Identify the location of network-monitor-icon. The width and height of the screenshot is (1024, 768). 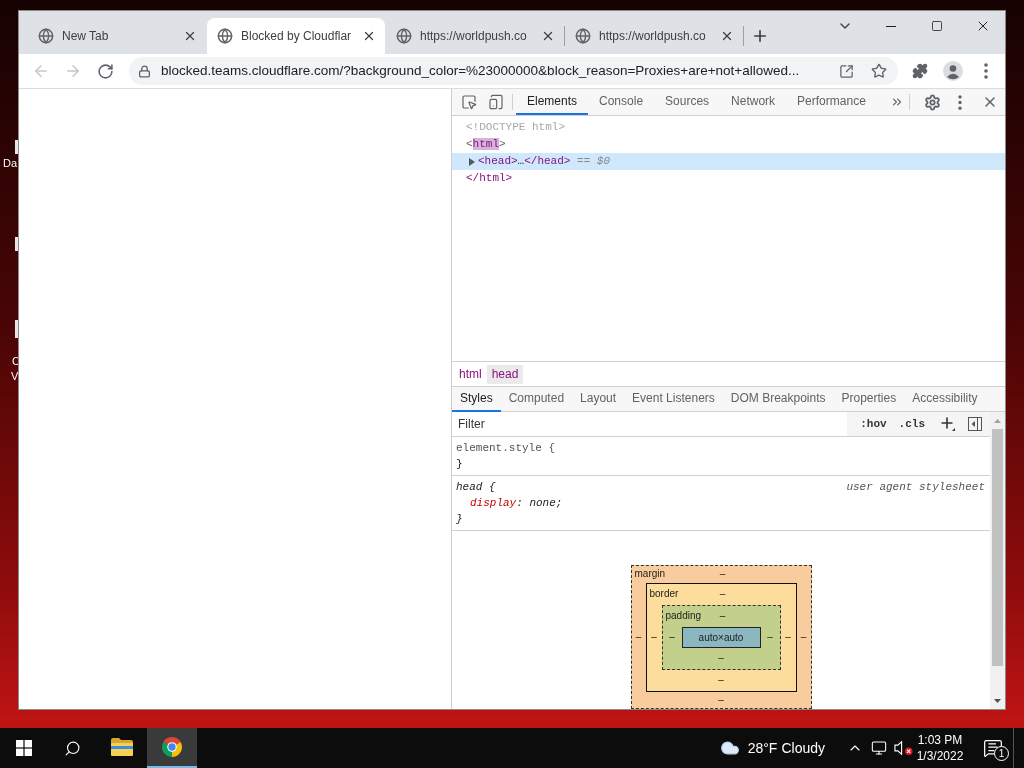
(879, 748).